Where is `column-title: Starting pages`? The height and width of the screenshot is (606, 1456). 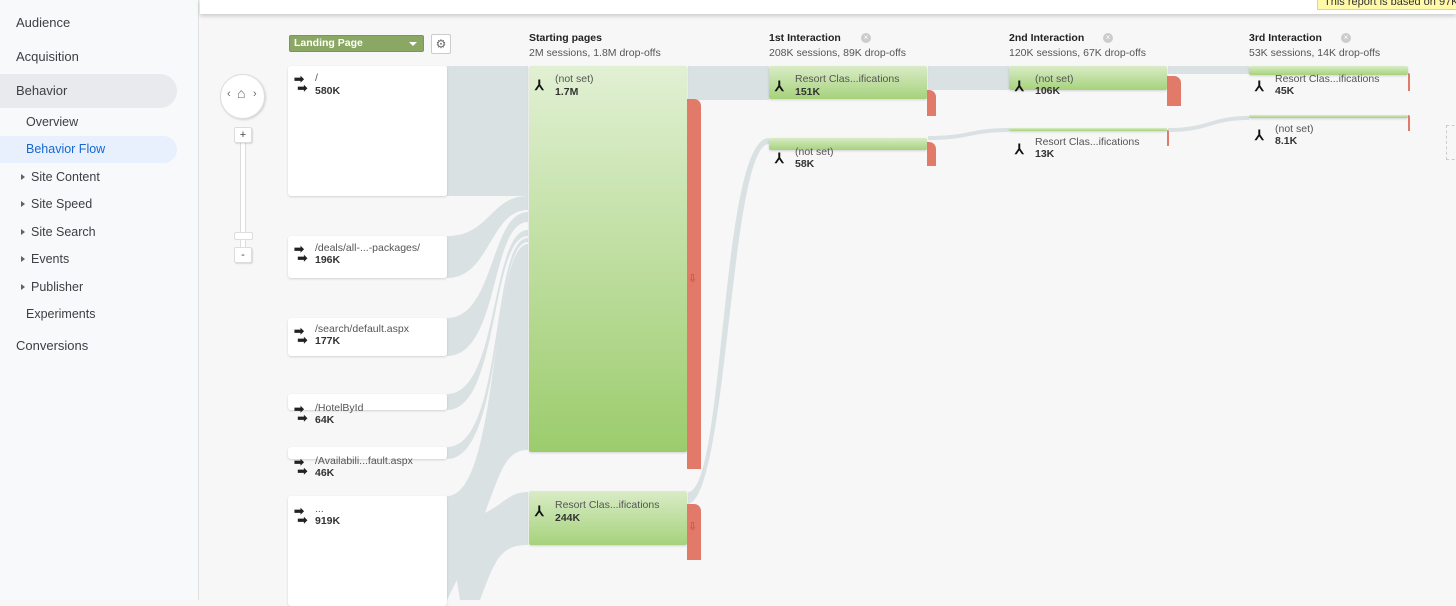
column-title: Starting pages is located at coordinates (565, 38).